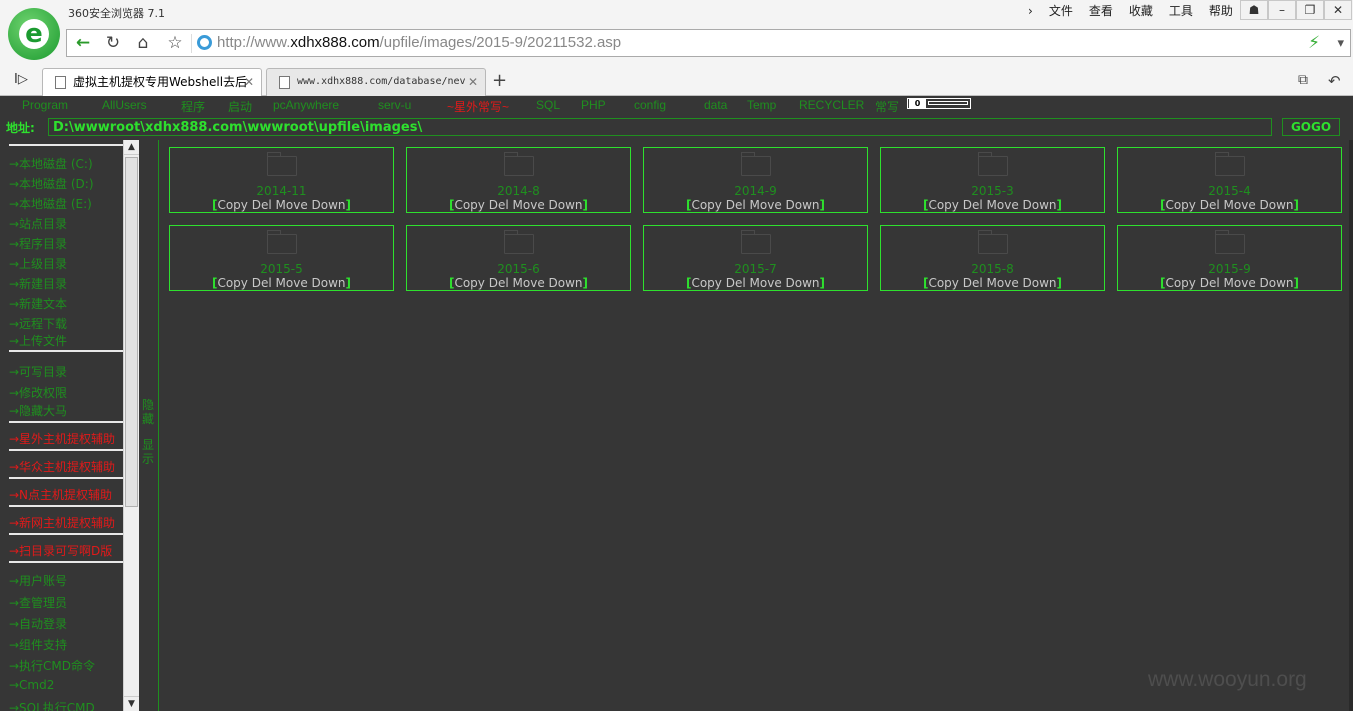  I want to click on sidebar-link: →Cmd2, so click(31, 685).